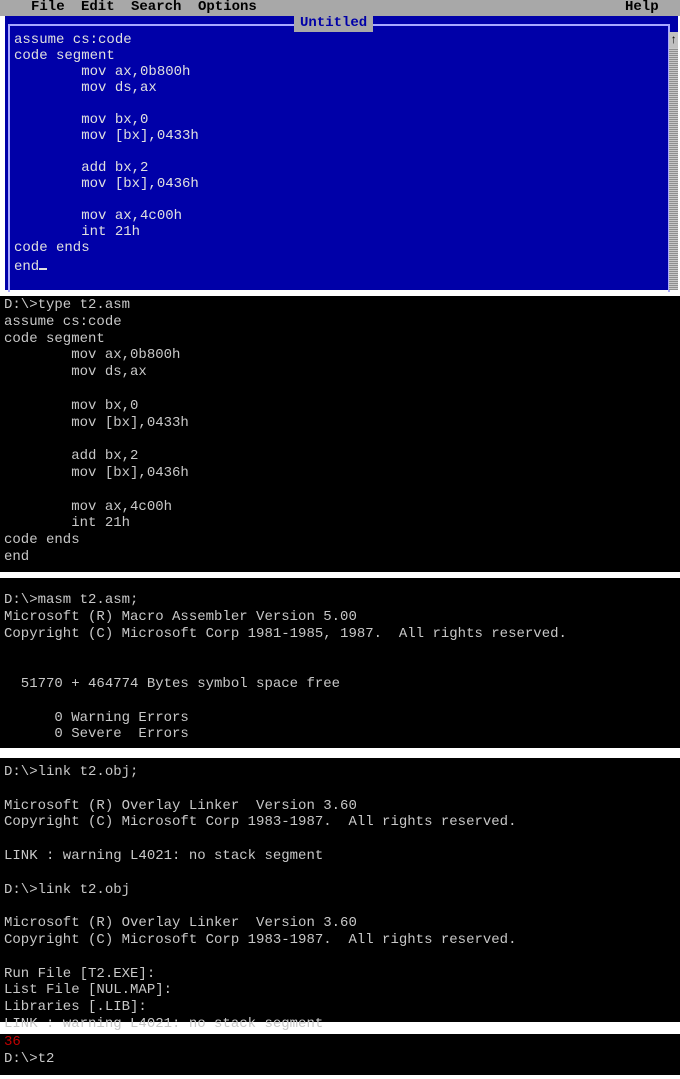 The height and width of the screenshot is (1079, 680). Describe the element at coordinates (334, 23) in the screenshot. I see `editor-title: Untitled` at that location.